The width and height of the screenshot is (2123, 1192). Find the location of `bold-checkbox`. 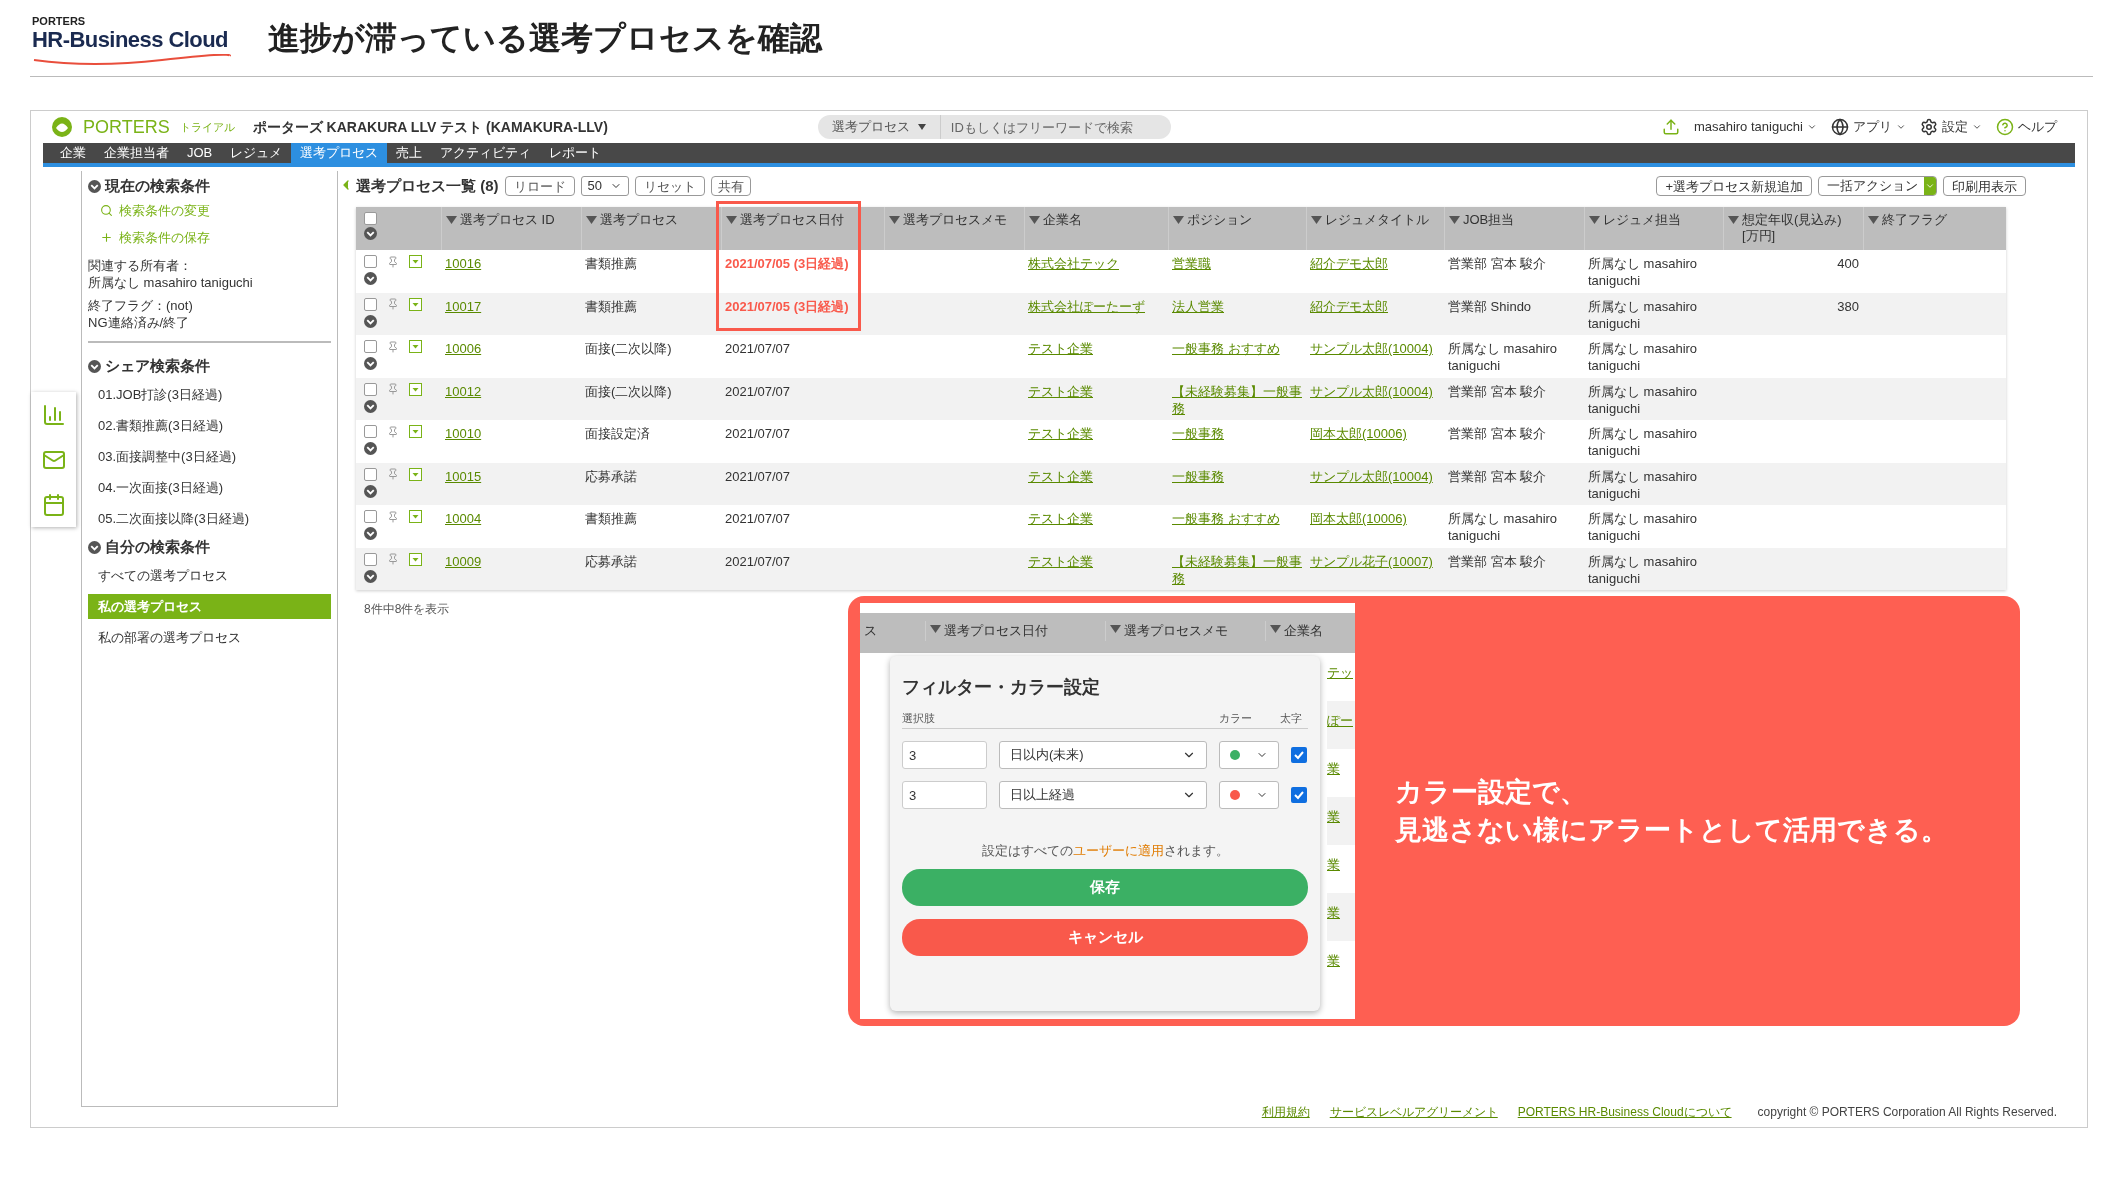

bold-checkbox is located at coordinates (1299, 755).